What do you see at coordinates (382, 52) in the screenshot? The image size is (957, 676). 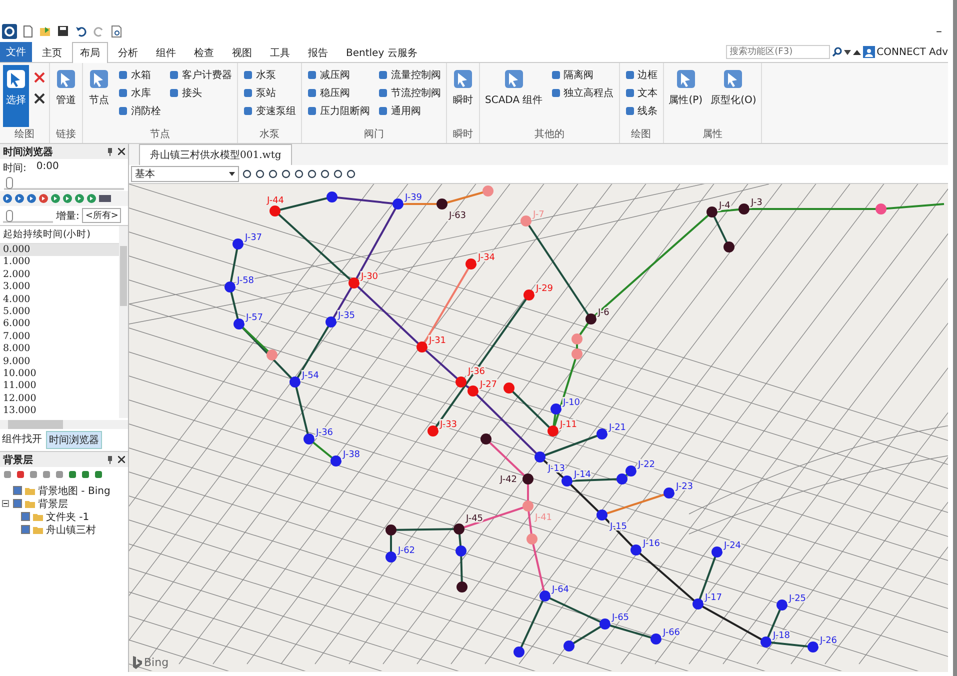 I see `ribbon-tab: Bentley 云服务` at bounding box center [382, 52].